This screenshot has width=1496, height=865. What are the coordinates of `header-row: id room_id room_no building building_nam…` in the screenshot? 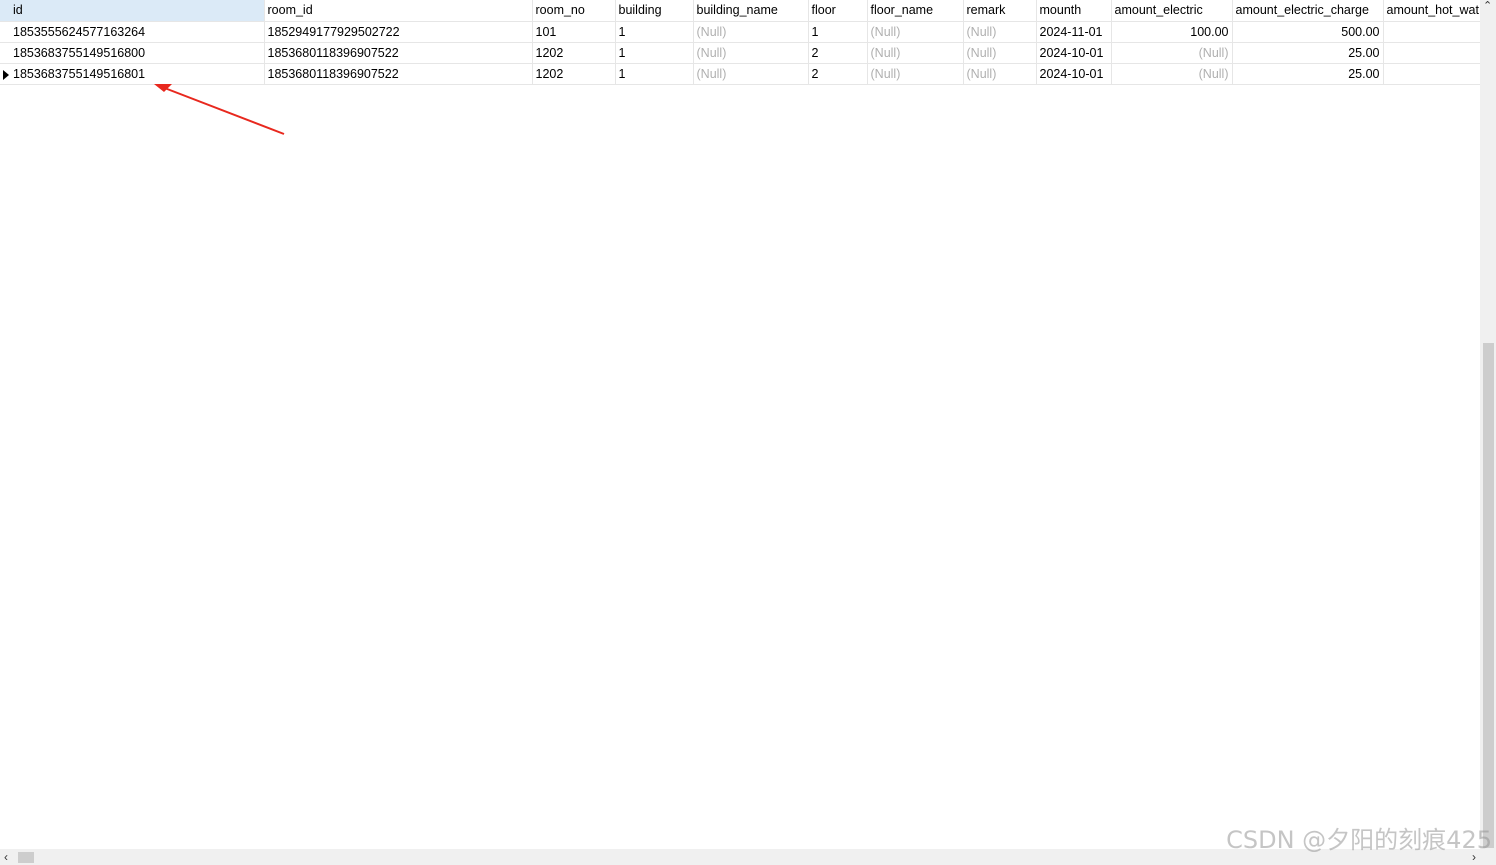 It's located at (740, 11).